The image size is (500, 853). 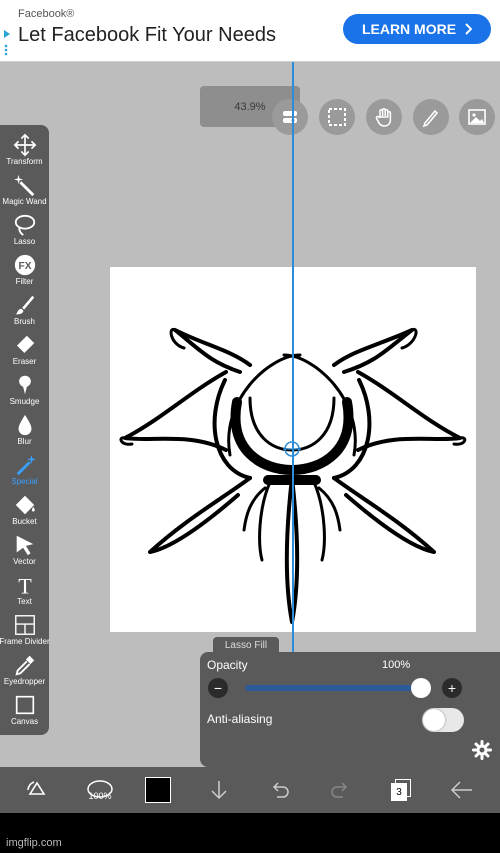 I want to click on eraser-icon, so click(x=25, y=345).